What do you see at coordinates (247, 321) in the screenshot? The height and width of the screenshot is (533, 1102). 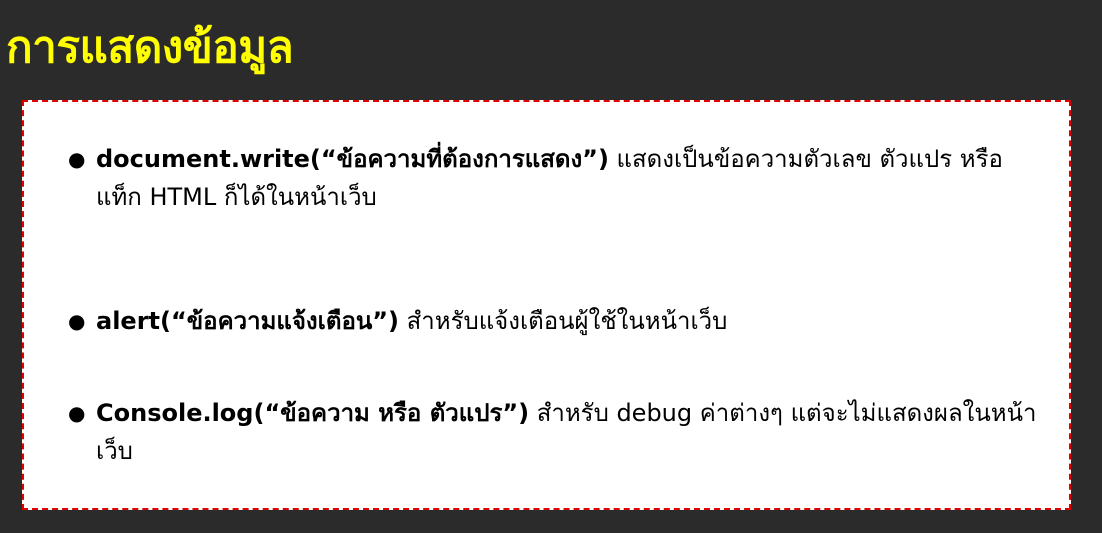 I see `code-snippet: alert(“ข้อความแจ้งเตือน”)` at bounding box center [247, 321].